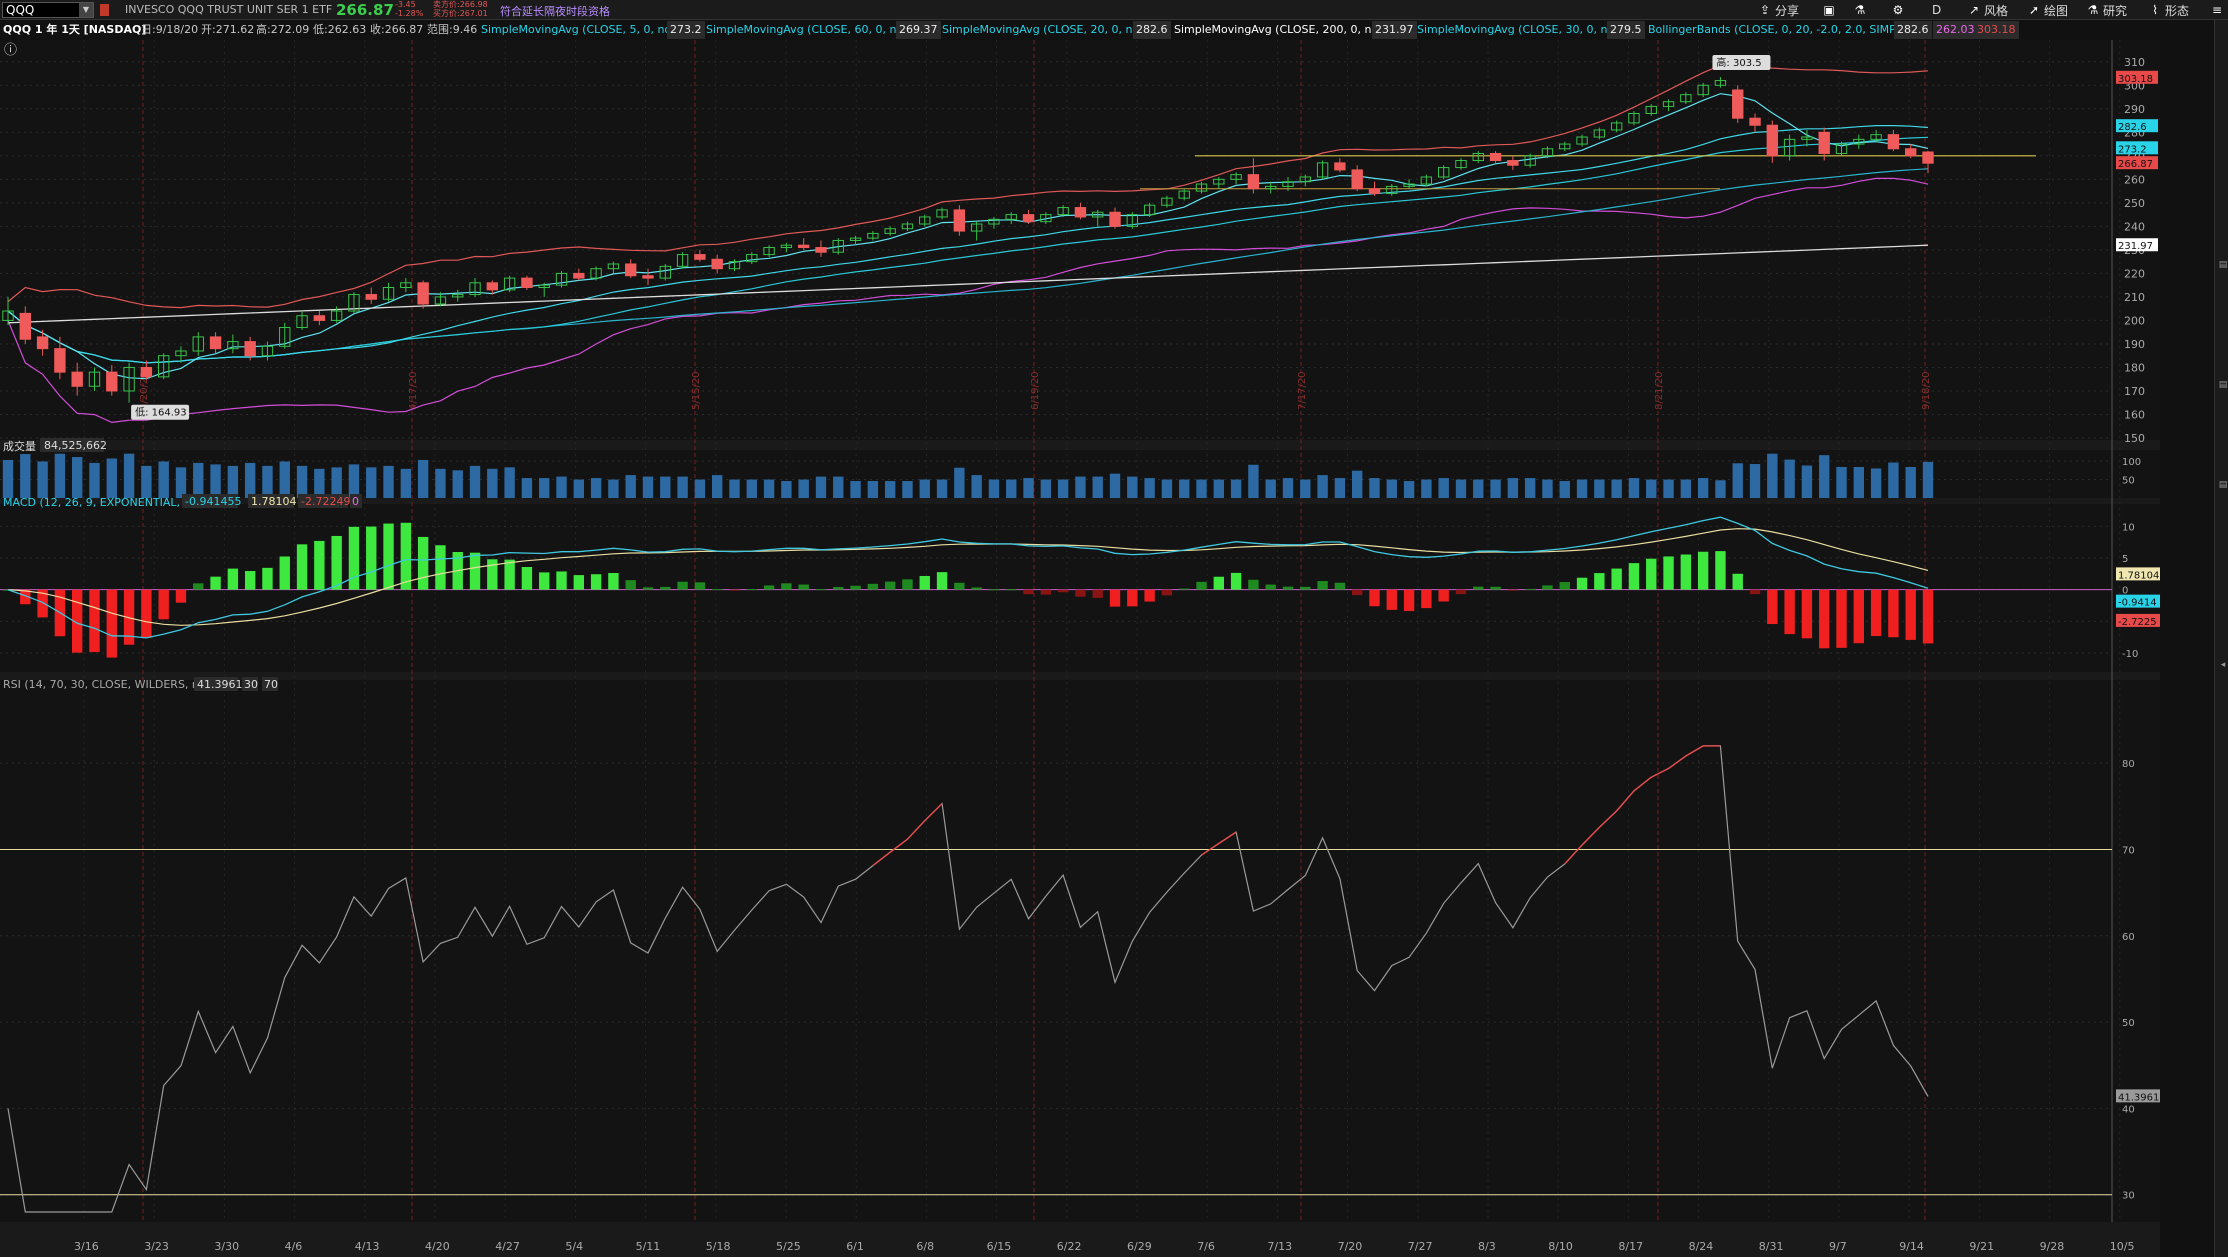  I want to click on x-tick-label: 4/20, so click(437, 1246).